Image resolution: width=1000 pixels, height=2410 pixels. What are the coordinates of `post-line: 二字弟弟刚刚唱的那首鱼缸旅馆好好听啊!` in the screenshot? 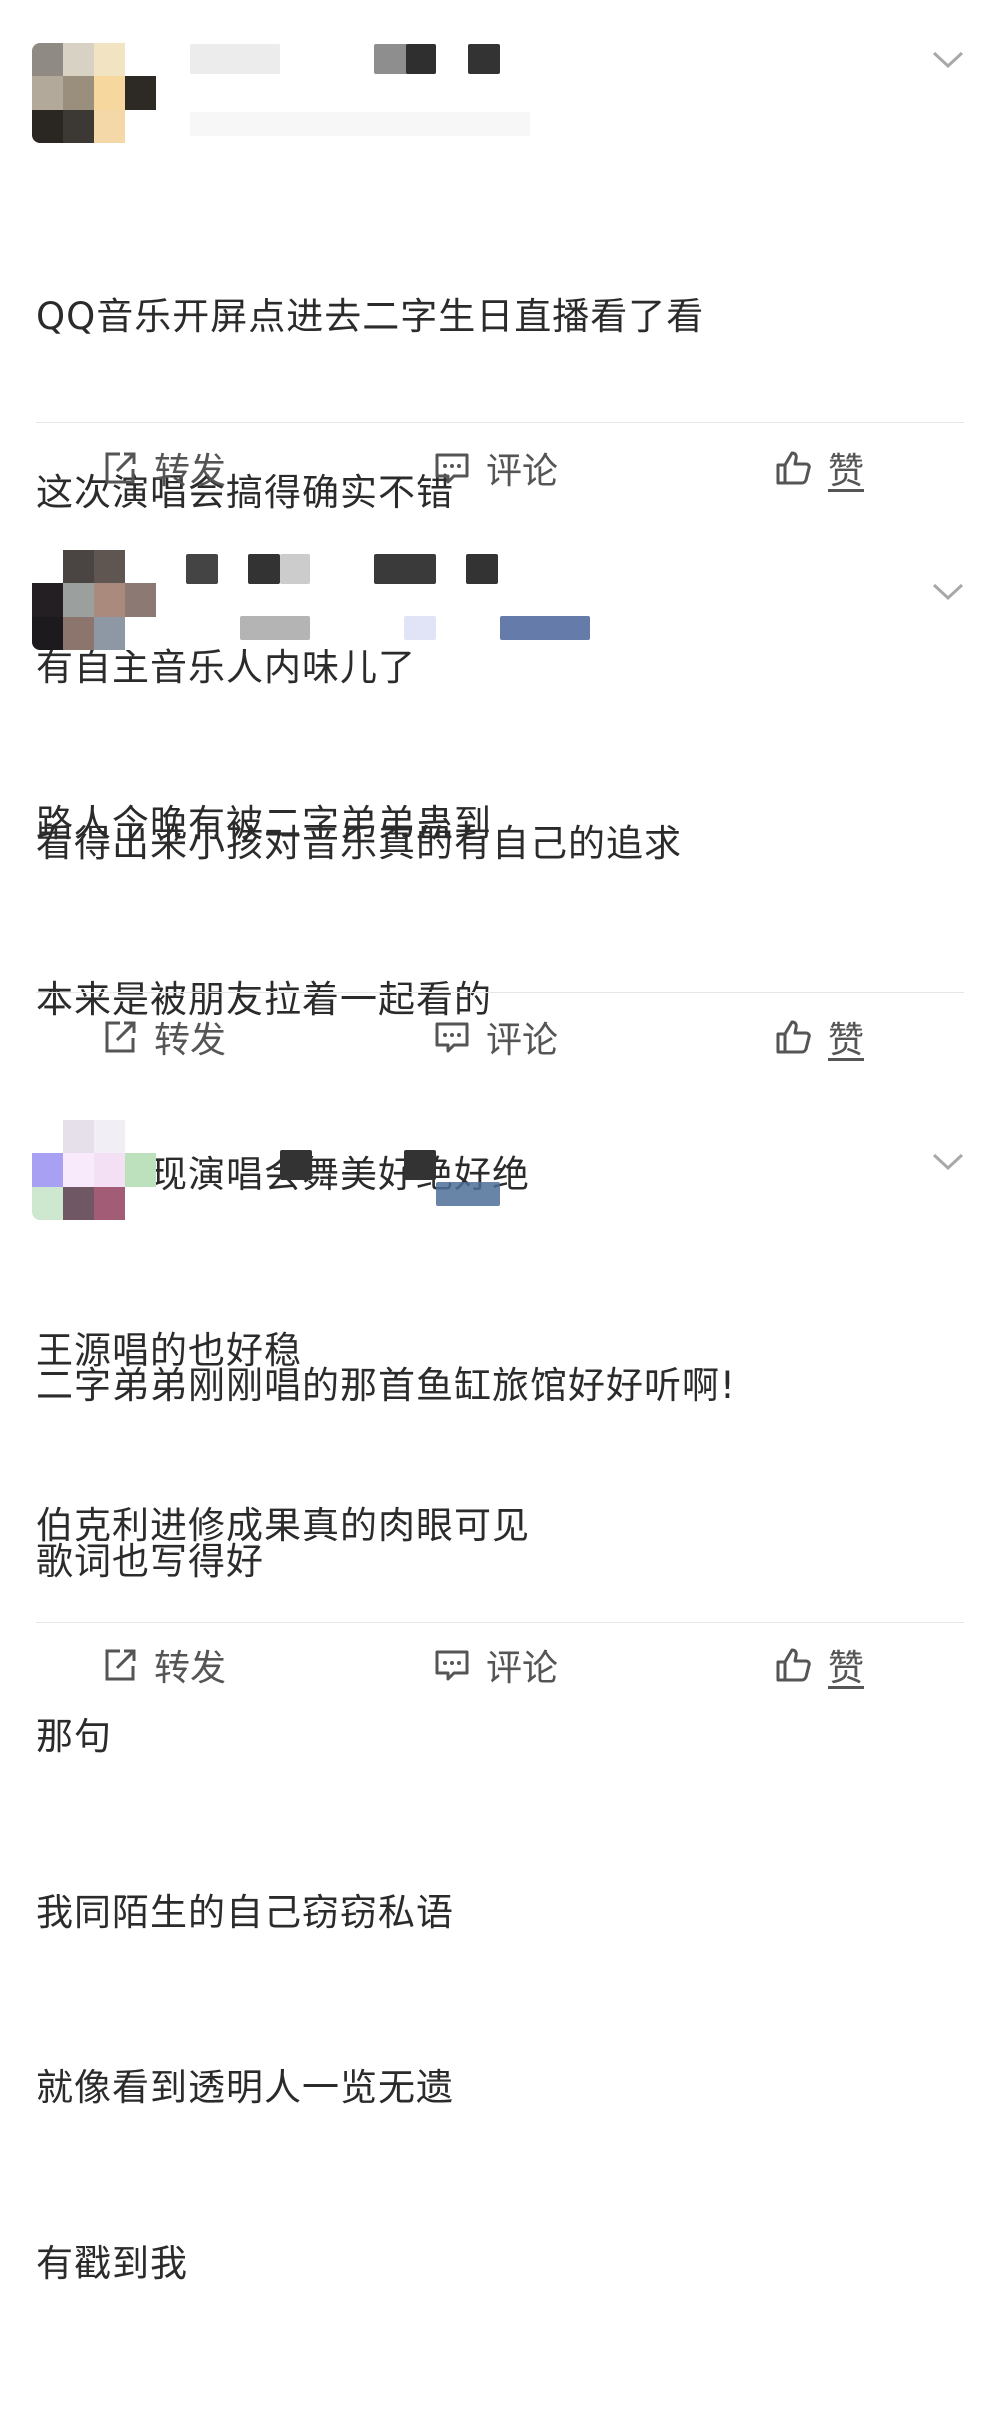 It's located at (386, 1385).